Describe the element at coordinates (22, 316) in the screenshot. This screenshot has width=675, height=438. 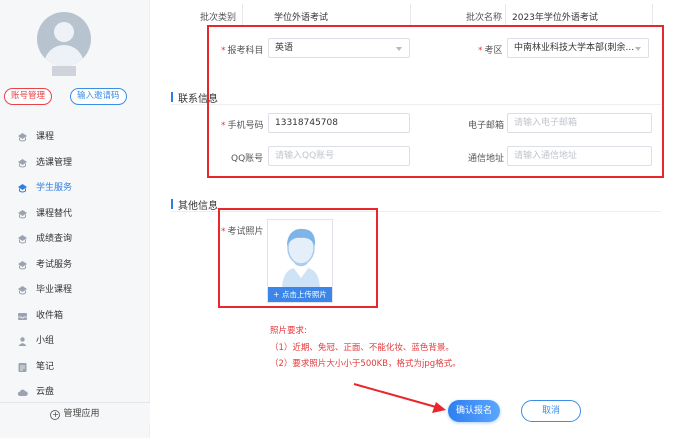
I see `inbox-icon` at that location.